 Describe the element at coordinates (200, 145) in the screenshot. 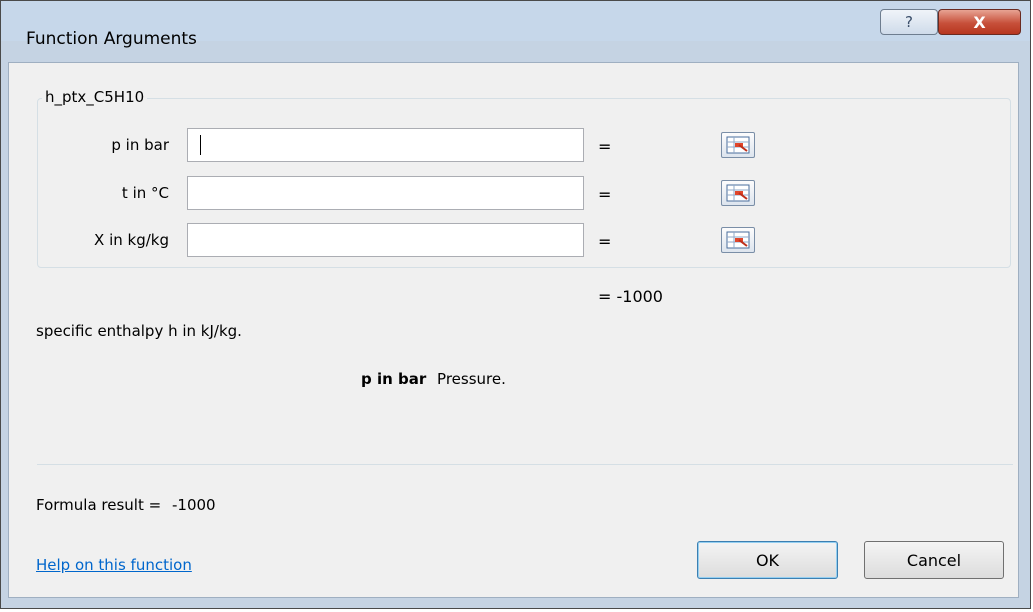

I see `text-caret` at that location.